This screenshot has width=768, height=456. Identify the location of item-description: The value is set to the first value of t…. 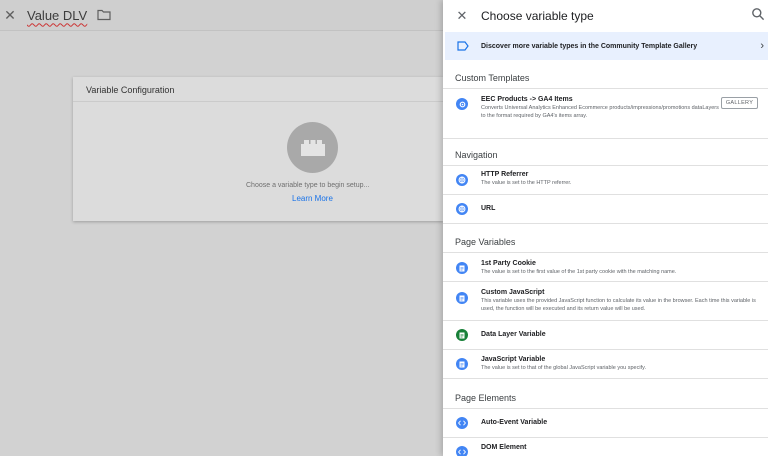
(579, 272).